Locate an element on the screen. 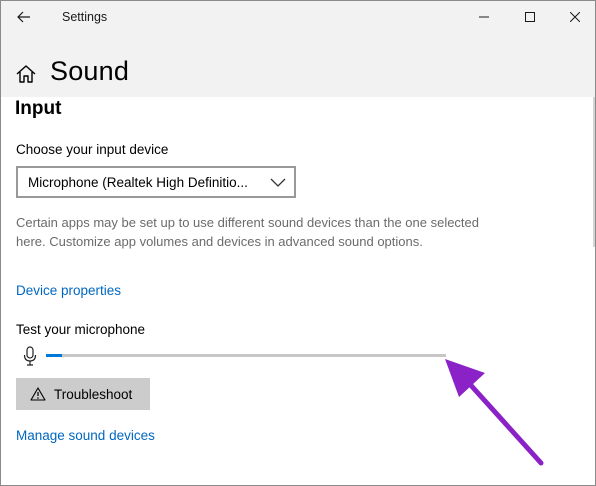  close-button is located at coordinates (573, 17).